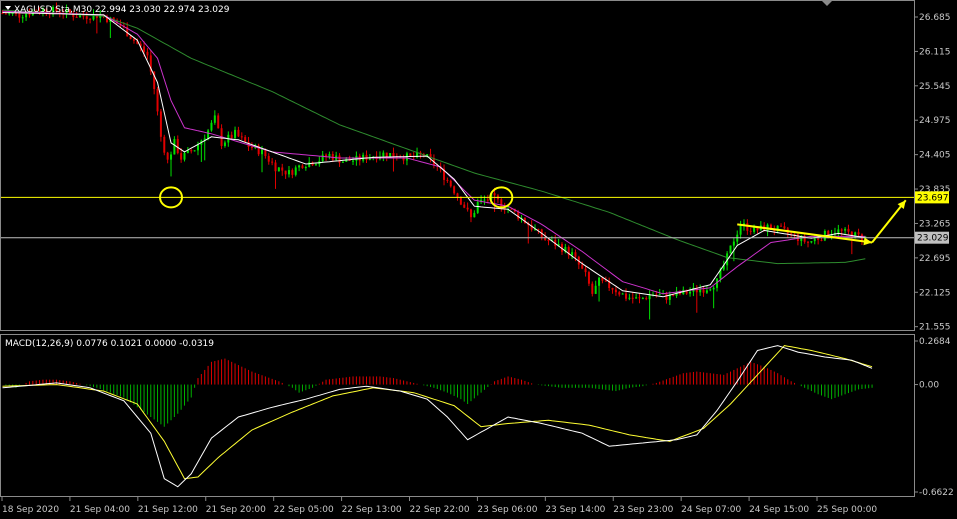 The height and width of the screenshot is (519, 957). What do you see at coordinates (929, 386) in the screenshot?
I see `macd-tick-label: 0.00` at bounding box center [929, 386].